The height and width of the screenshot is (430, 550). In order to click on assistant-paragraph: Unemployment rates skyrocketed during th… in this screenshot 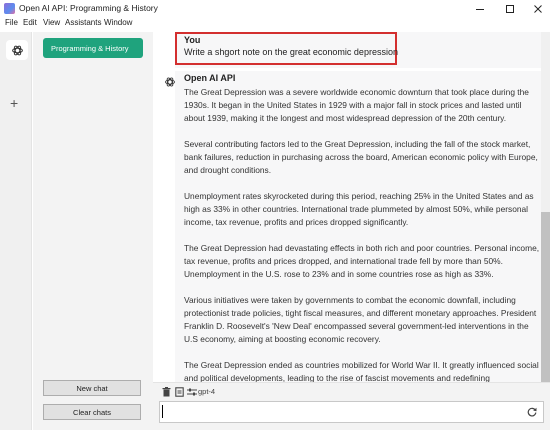, I will do `click(359, 209)`.